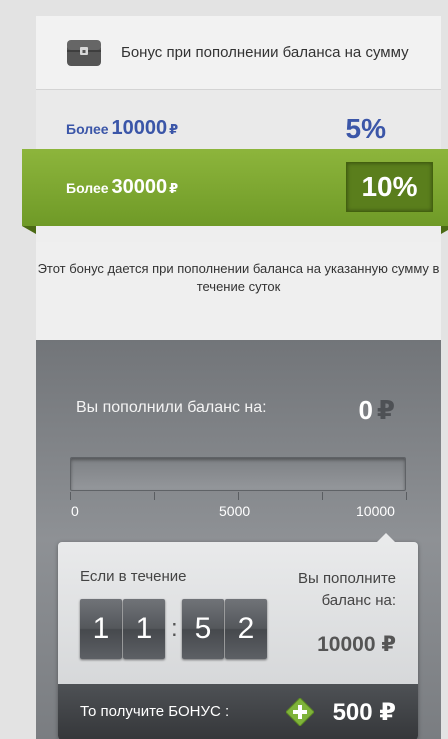 The height and width of the screenshot is (739, 448). Describe the element at coordinates (365, 410) in the screenshot. I see `topup-amount: 0` at that location.